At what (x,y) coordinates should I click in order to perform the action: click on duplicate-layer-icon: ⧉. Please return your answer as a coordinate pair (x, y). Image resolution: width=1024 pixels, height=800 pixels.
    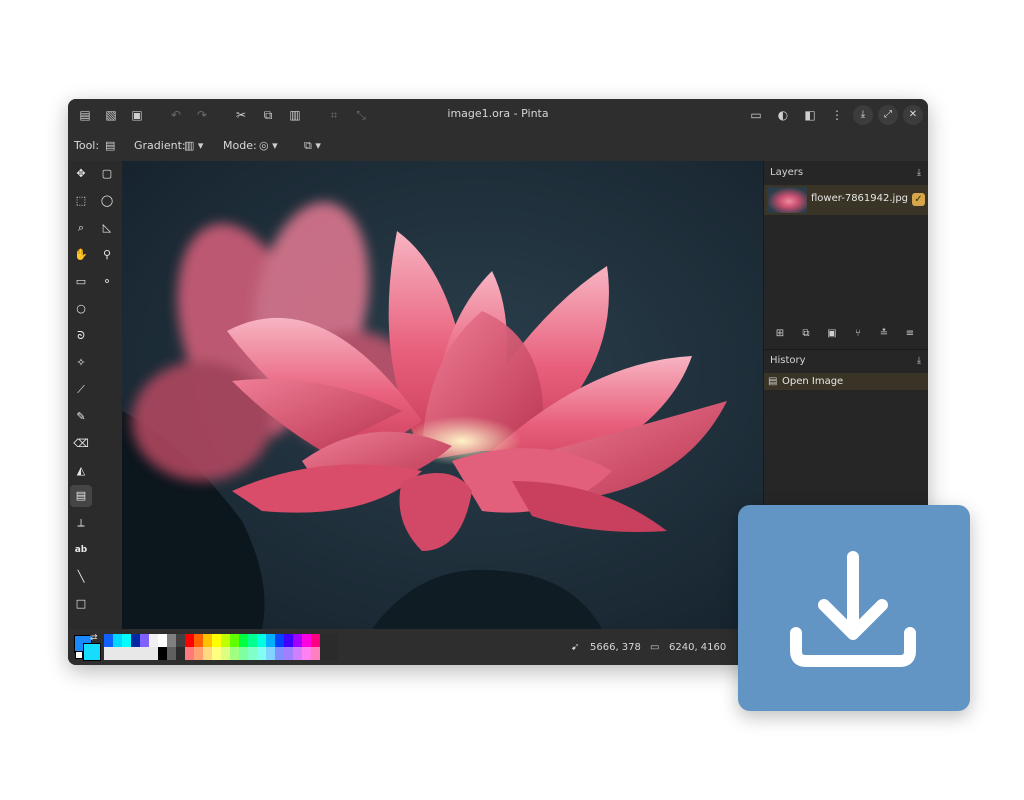
    Looking at the image, I should click on (806, 335).